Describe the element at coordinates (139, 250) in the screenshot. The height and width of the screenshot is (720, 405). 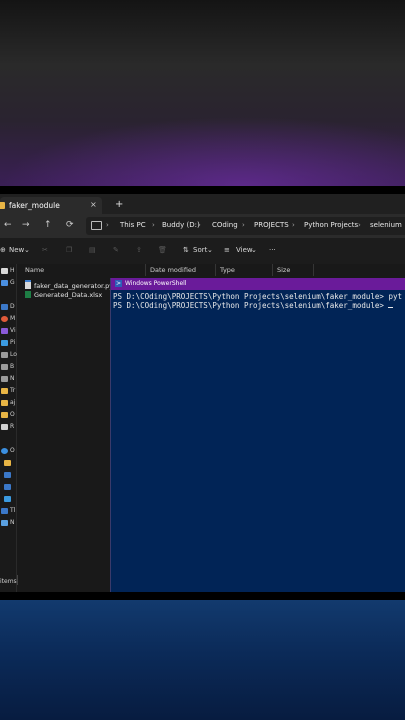
I see `share-icon: ⇪` at that location.